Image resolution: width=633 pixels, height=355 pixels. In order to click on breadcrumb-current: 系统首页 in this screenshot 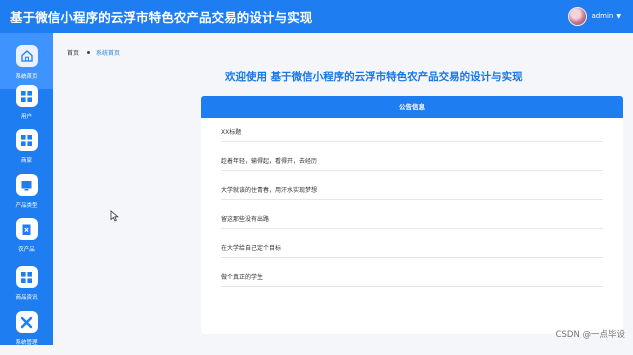, I will do `click(108, 53)`.